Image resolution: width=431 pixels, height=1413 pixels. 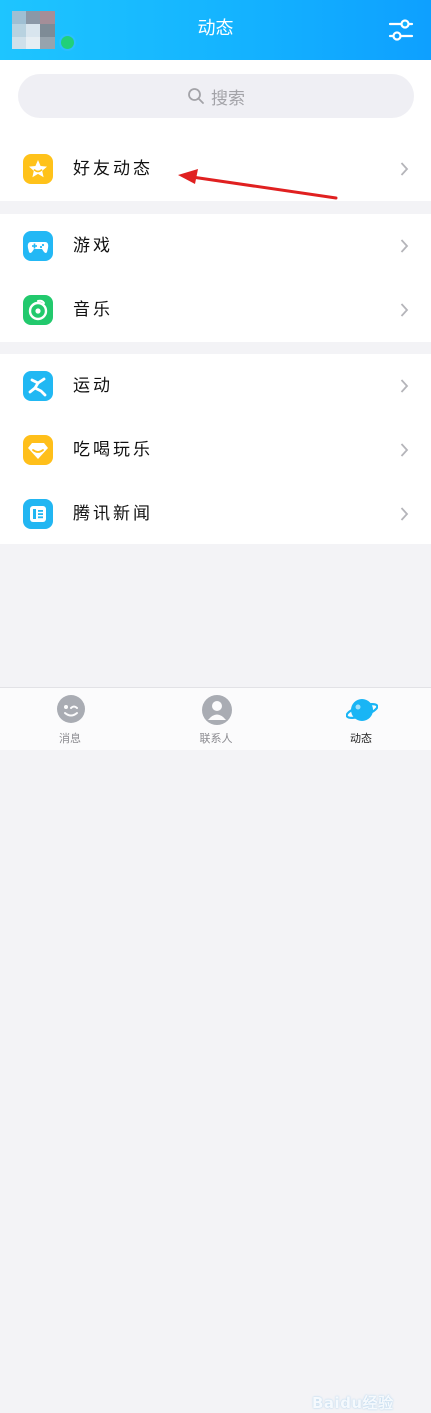 I want to click on search-section: 搜索, so click(x=215, y=99).